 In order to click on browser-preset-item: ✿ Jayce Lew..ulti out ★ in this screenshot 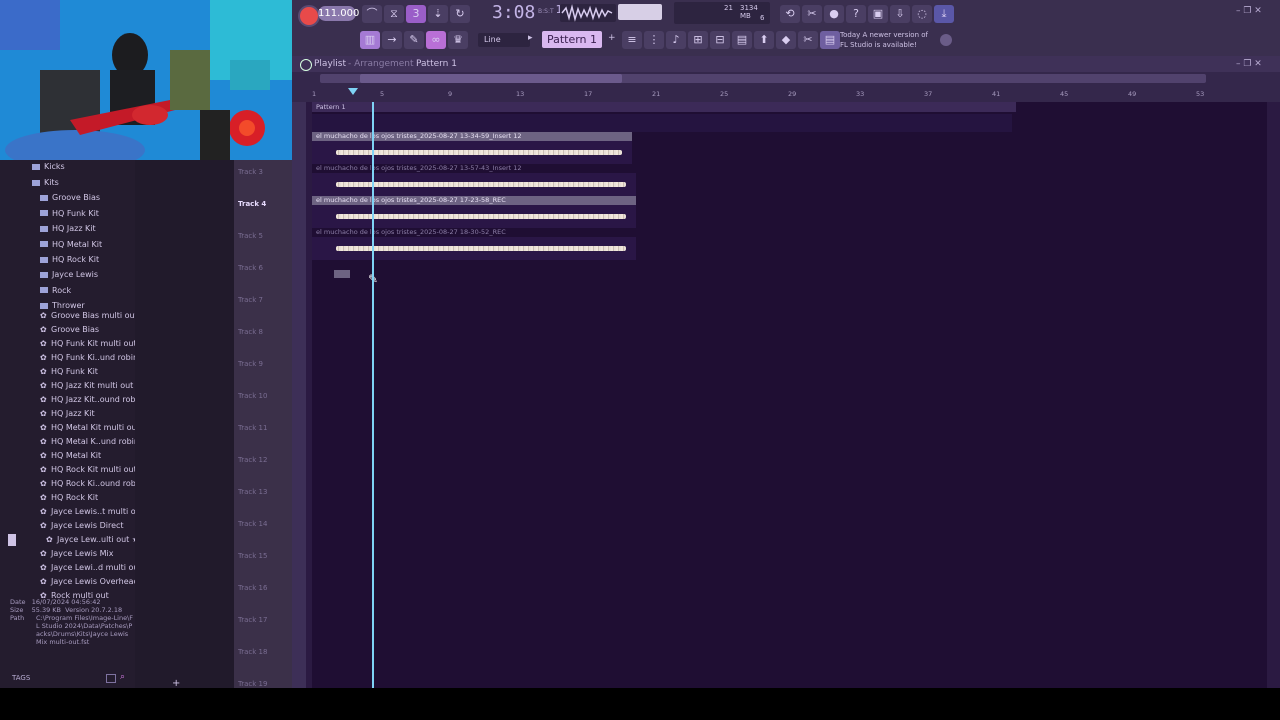, I will do `click(92, 539)`.